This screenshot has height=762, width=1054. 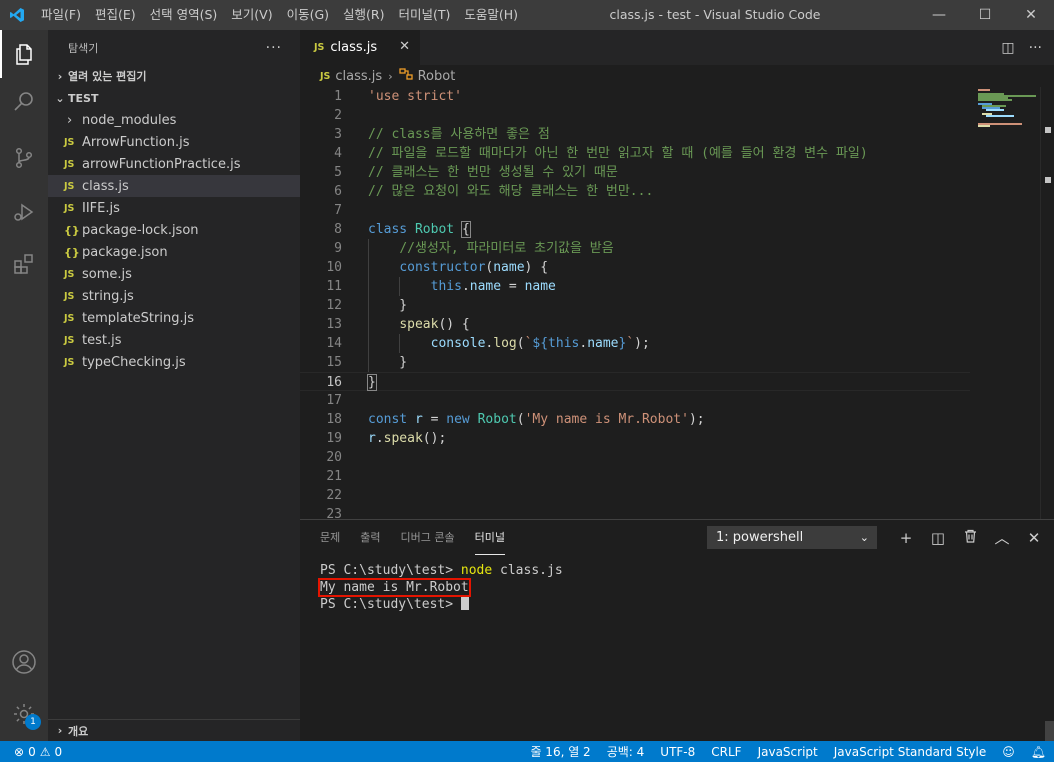 What do you see at coordinates (635, 476) in the screenshot?
I see `code-line: 21` at bounding box center [635, 476].